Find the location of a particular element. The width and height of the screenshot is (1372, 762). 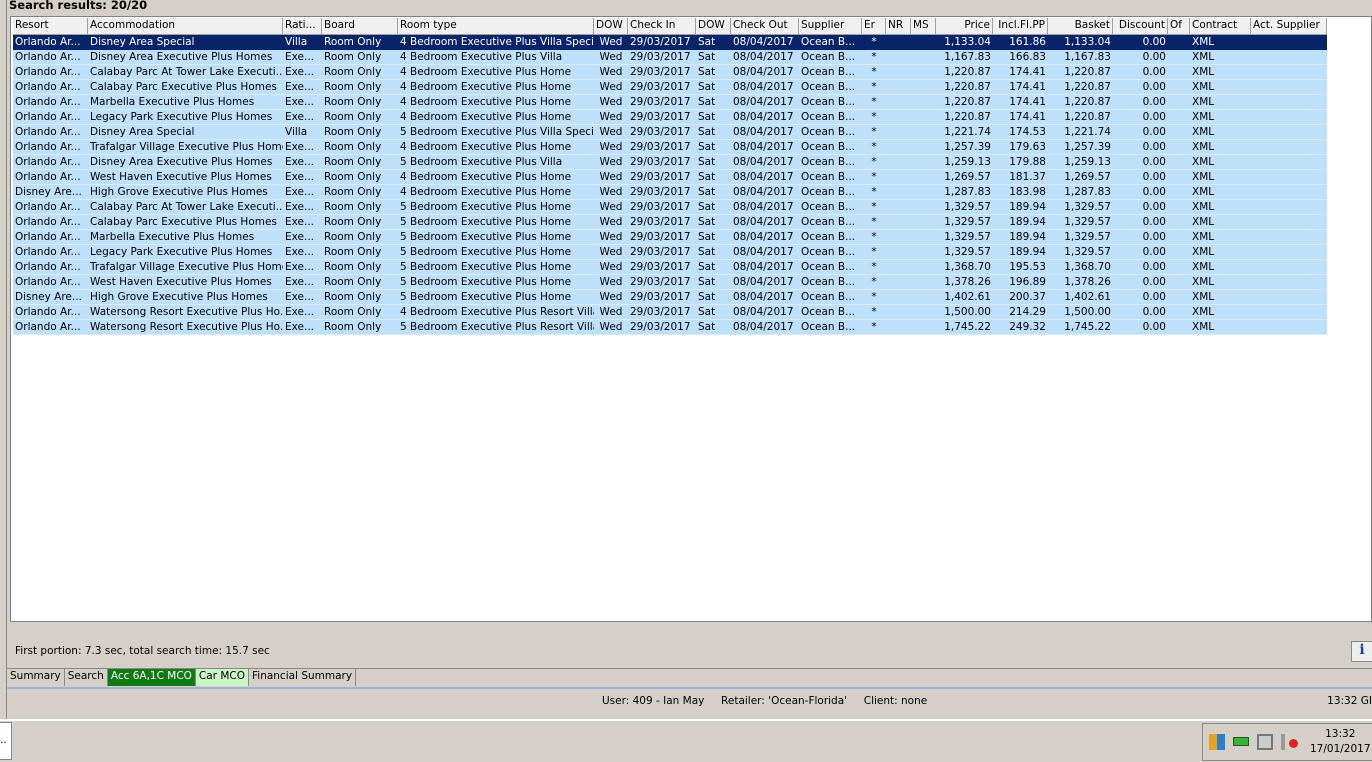

cell-8: 08/04/2017 is located at coordinates (765, 192).